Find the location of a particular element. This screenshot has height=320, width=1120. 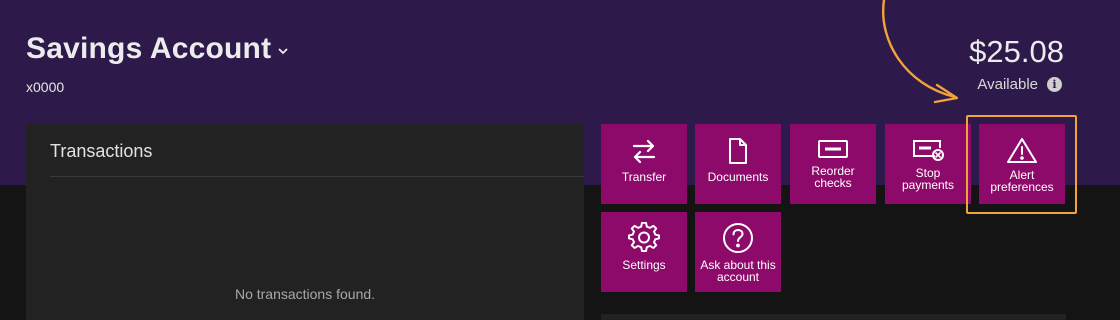

balance-amount: $25.08 is located at coordinates (1016, 51).